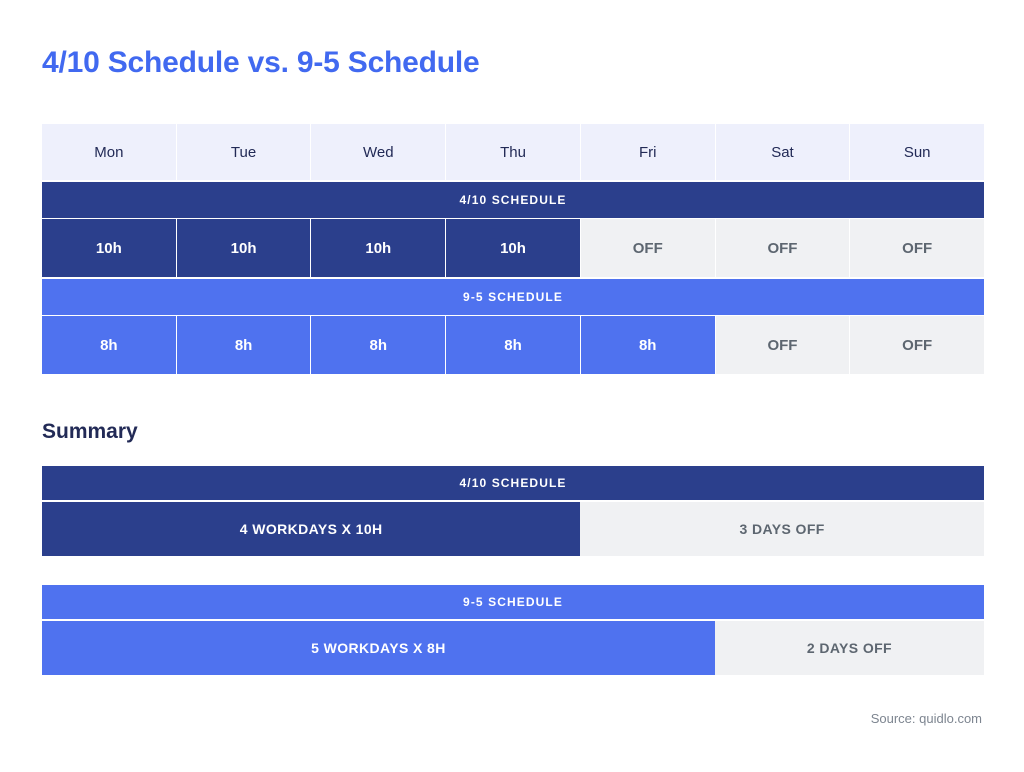  I want to click on cell-95-sun: OFF, so click(917, 345).